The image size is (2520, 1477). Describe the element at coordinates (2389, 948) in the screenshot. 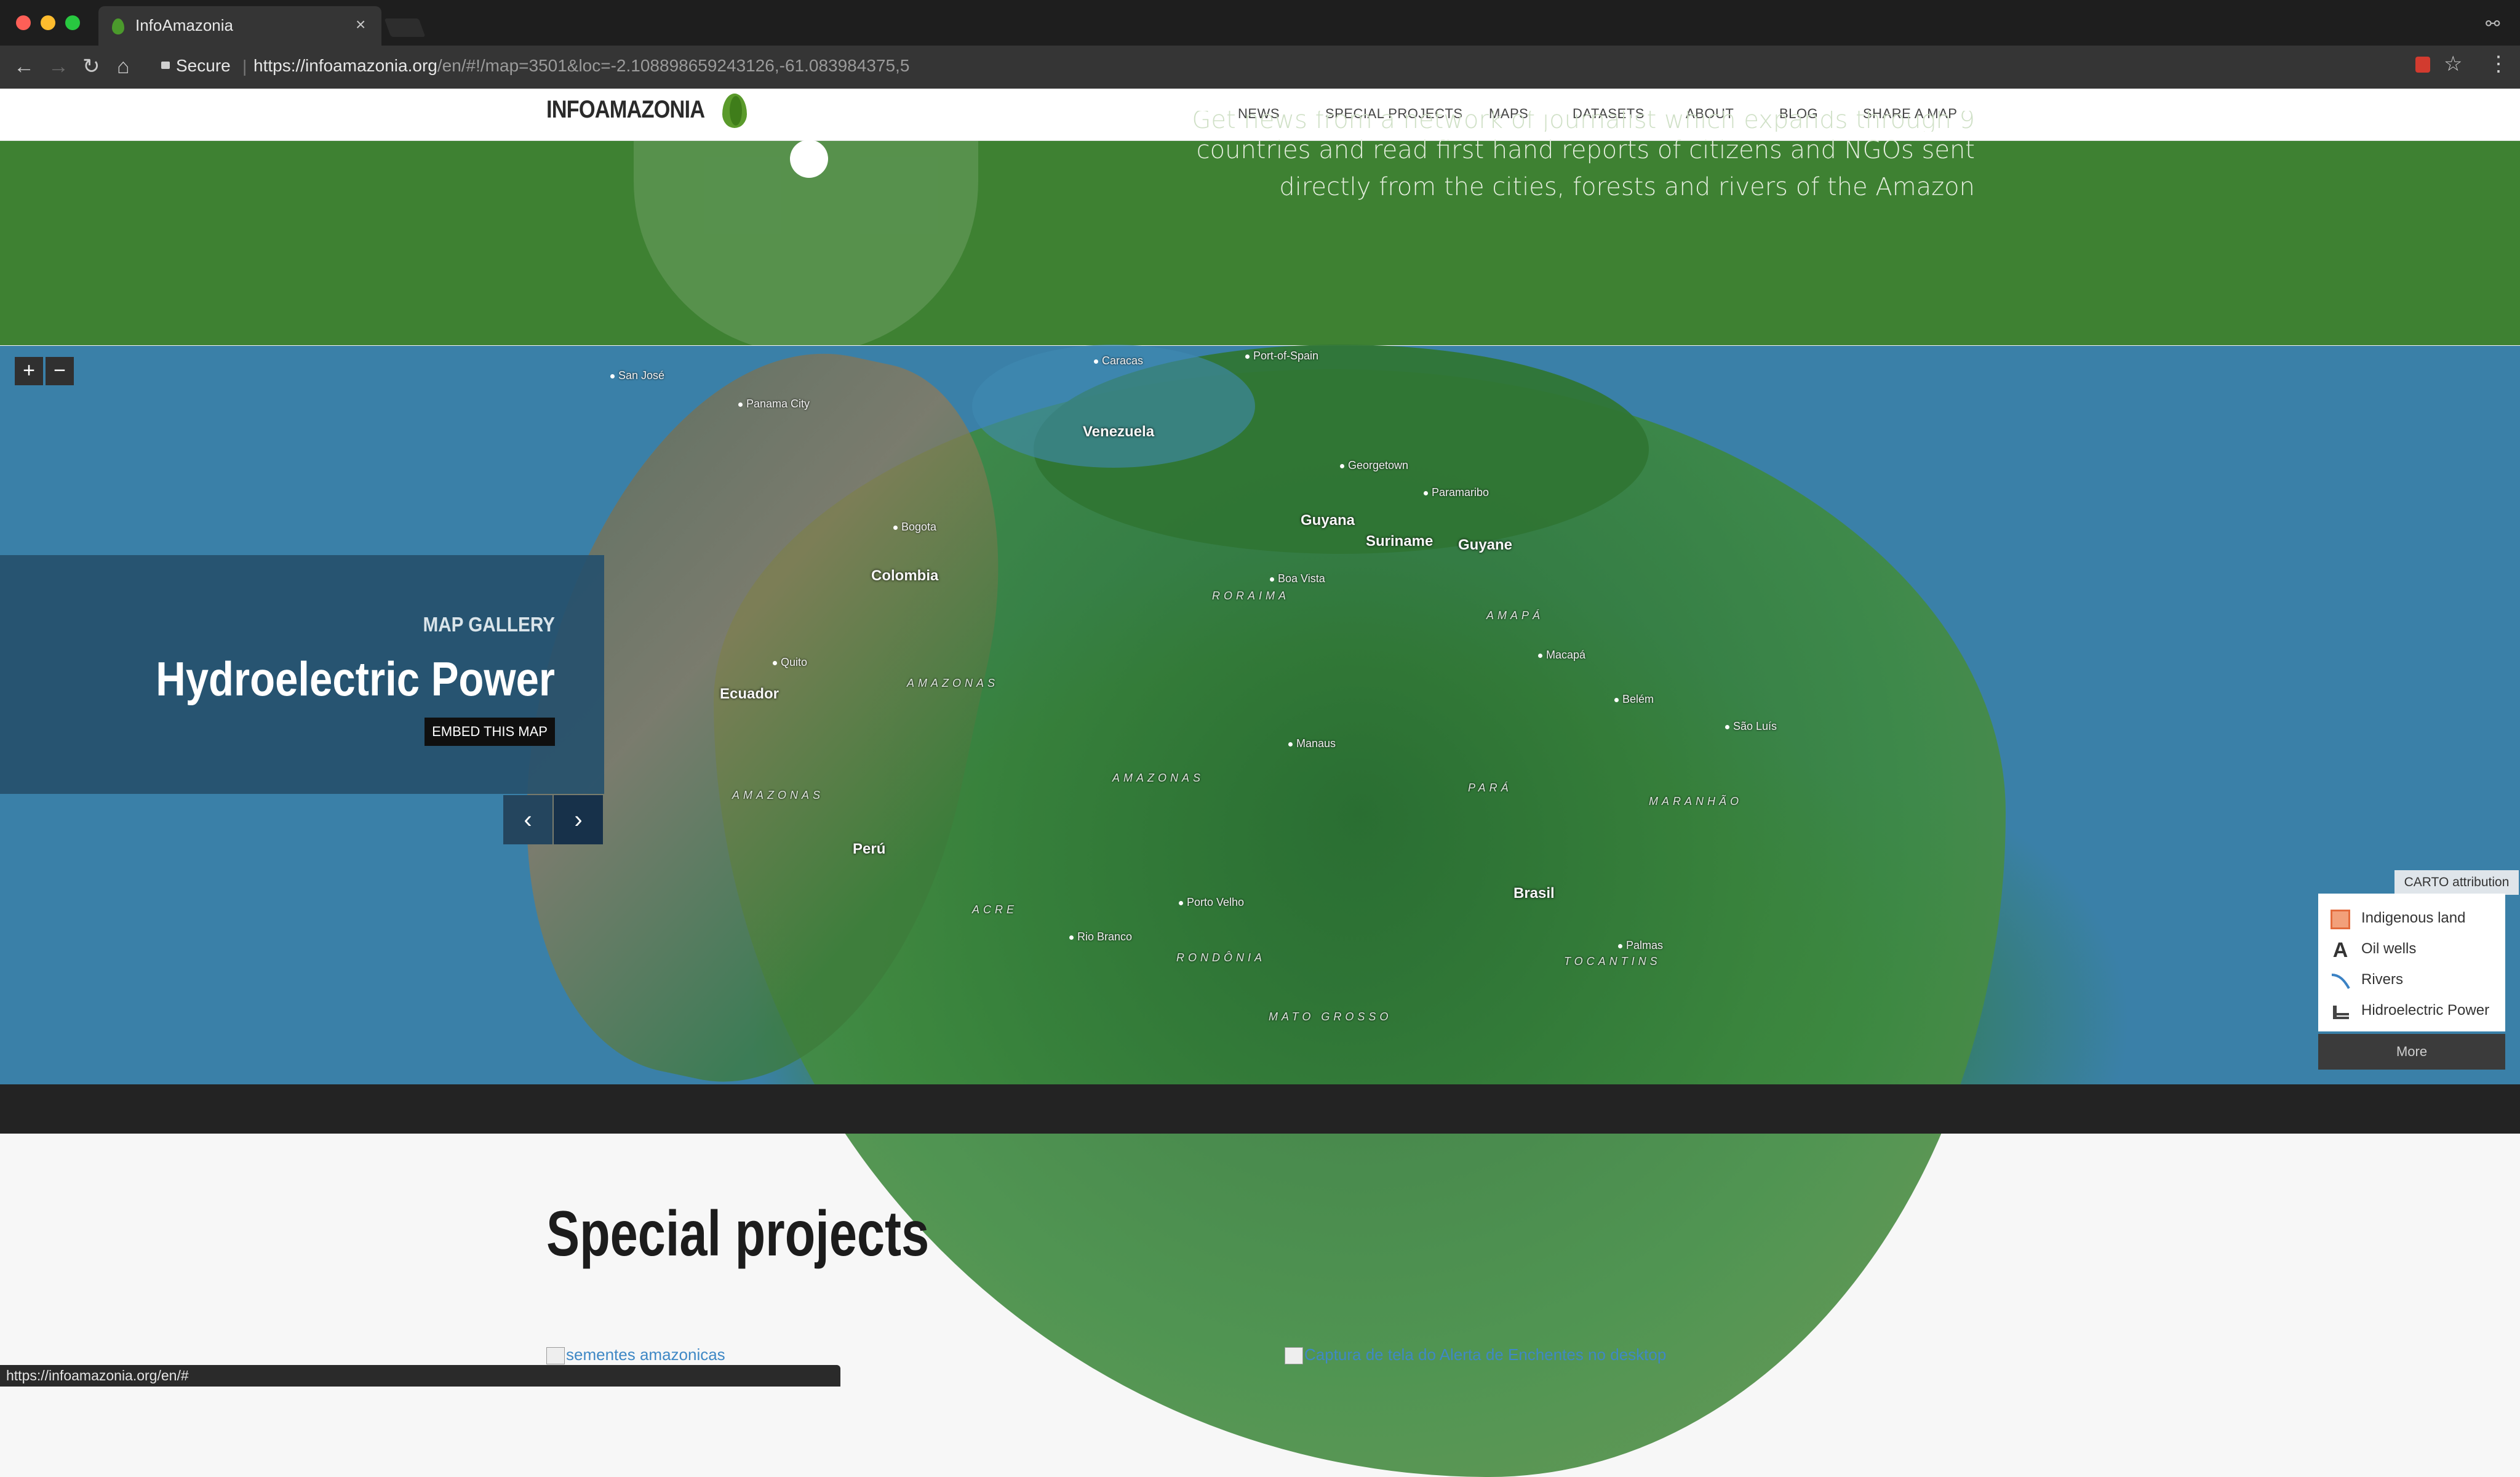

I see `legend-label: Oil wells` at that location.